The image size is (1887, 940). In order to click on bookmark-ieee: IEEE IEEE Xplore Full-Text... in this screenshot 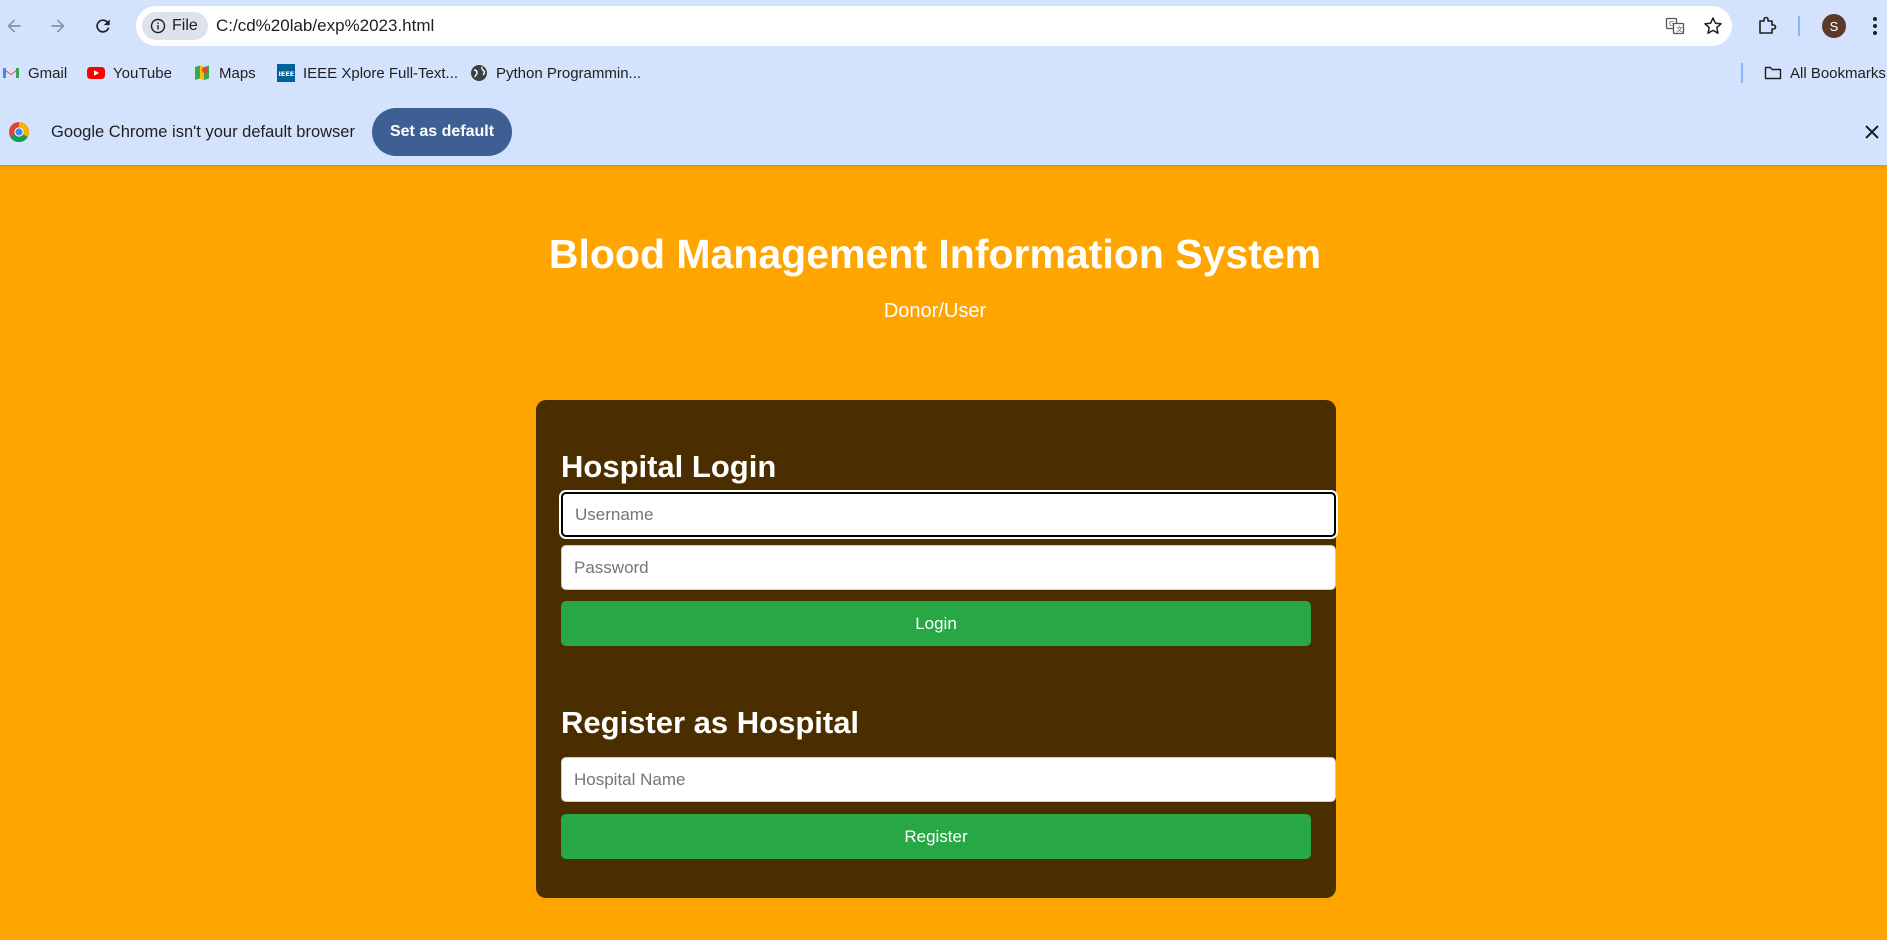, I will do `click(367, 73)`.